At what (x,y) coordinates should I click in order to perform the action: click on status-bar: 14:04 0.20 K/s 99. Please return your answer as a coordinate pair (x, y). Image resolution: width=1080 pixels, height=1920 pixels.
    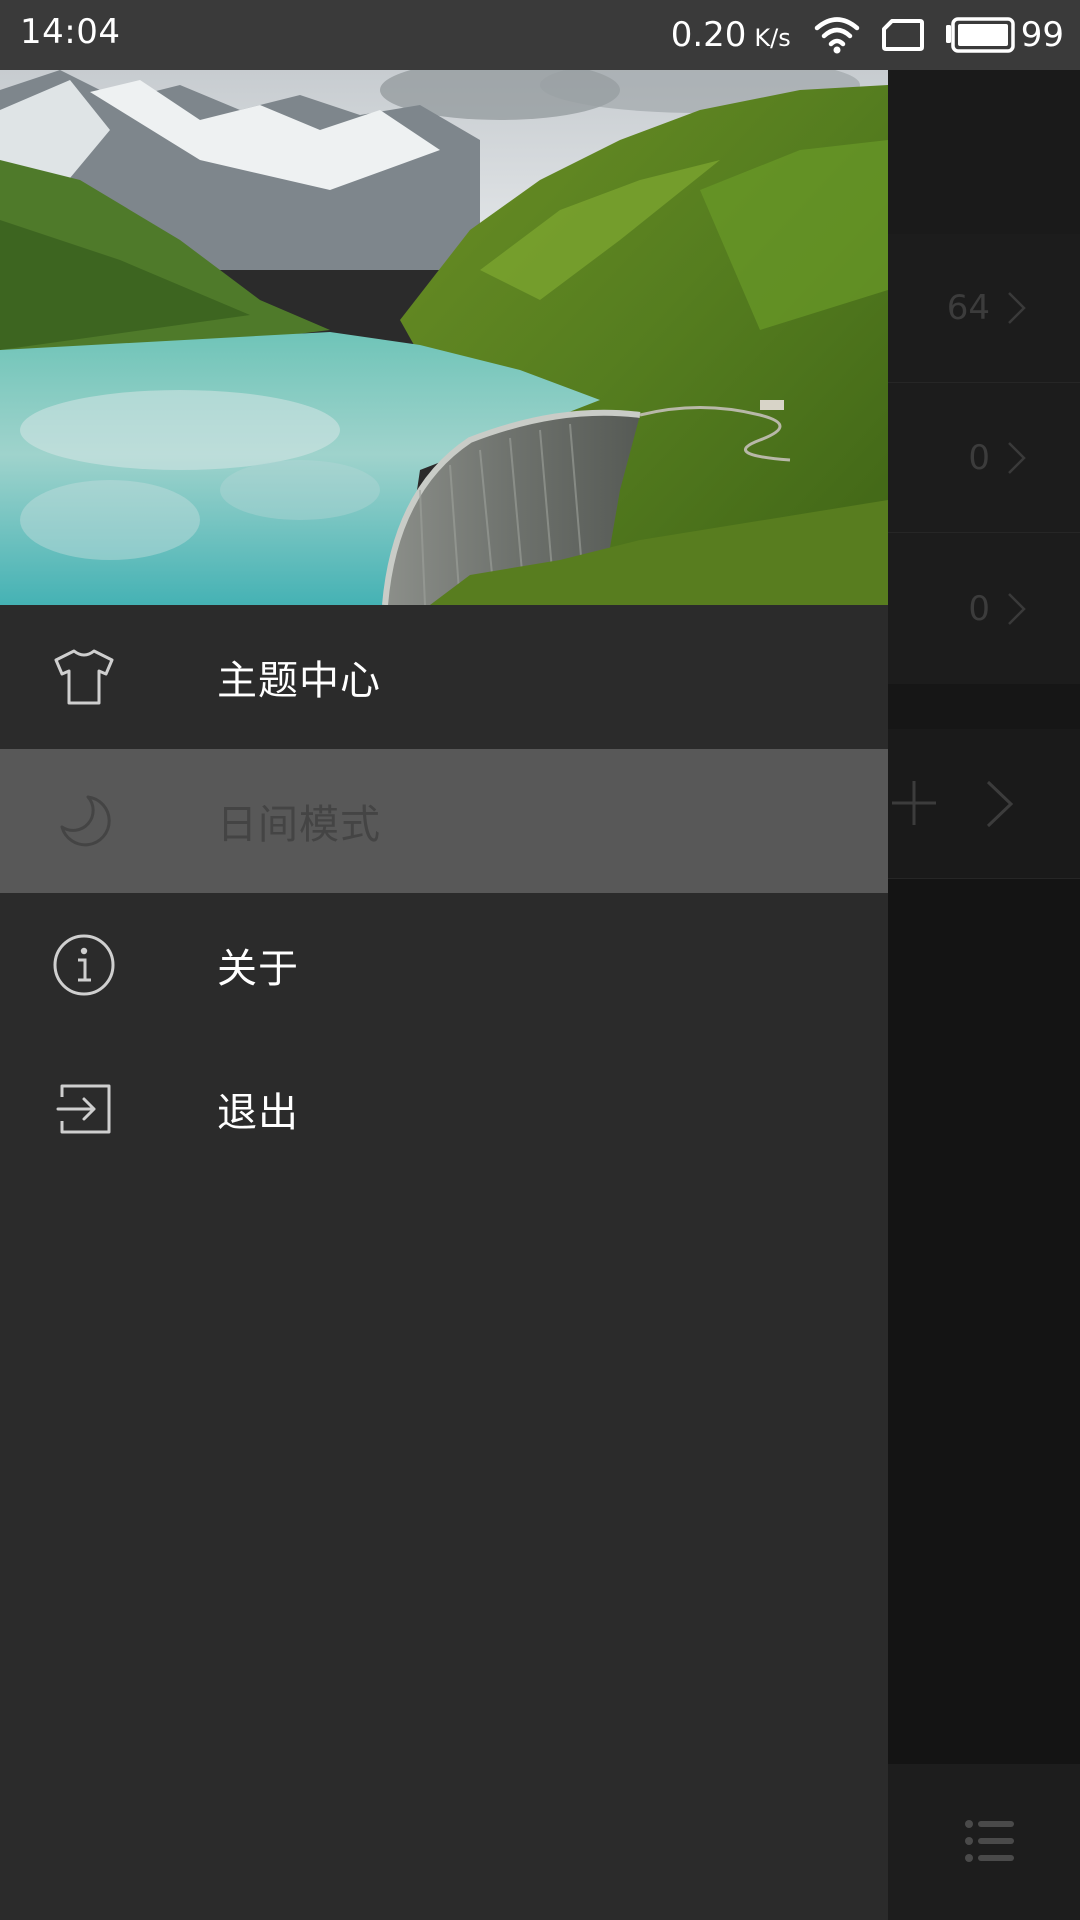
    Looking at the image, I should click on (540, 35).